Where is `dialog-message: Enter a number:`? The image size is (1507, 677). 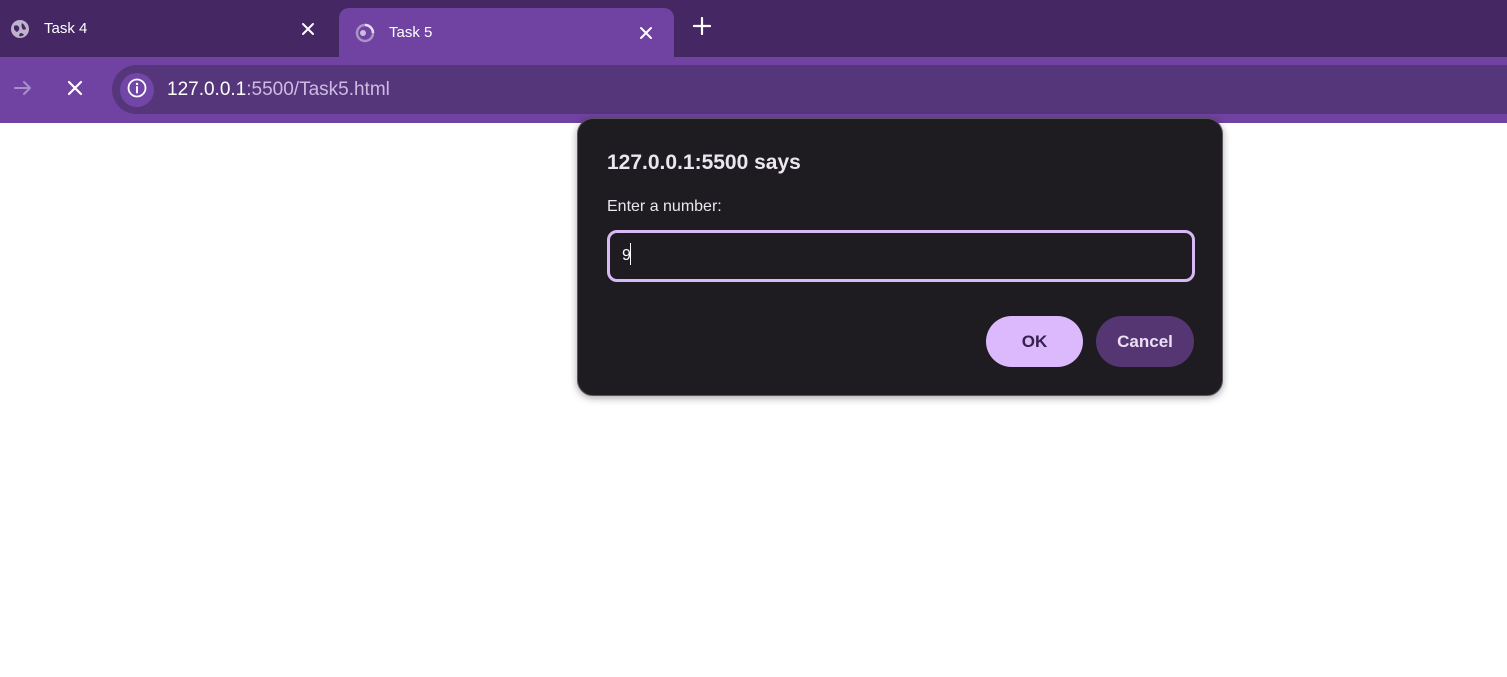 dialog-message: Enter a number: is located at coordinates (664, 206).